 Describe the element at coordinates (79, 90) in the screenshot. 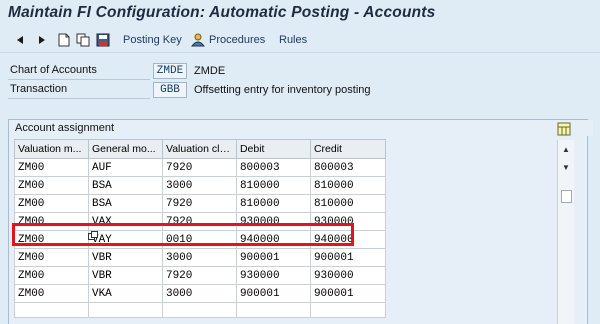

I see `transaction-label: Transaction` at that location.